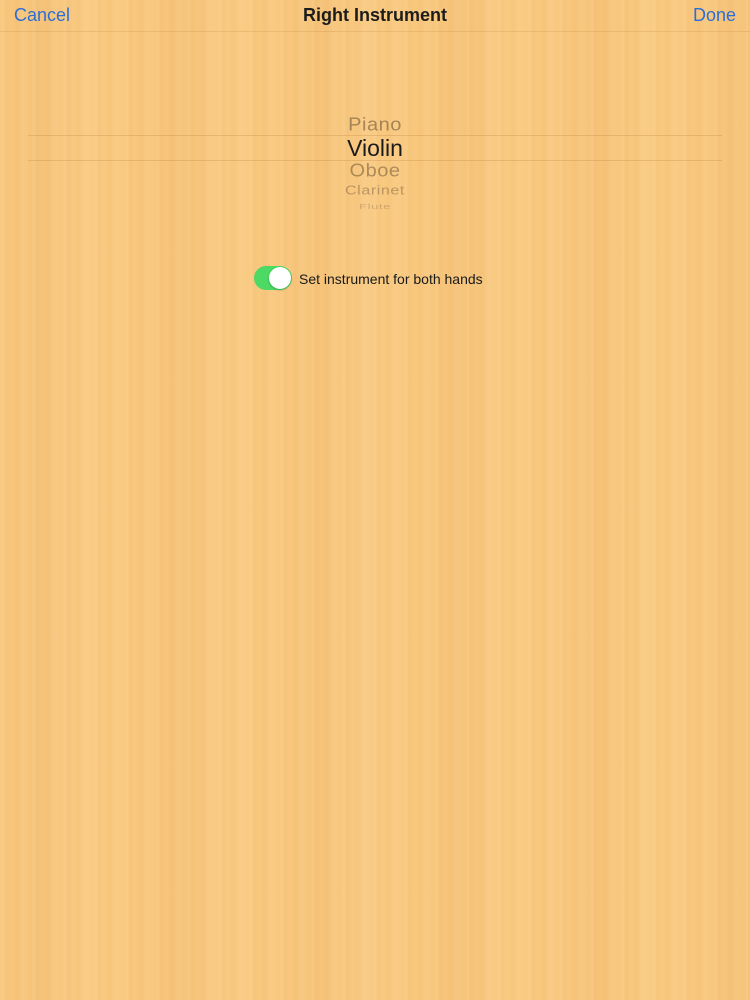 The width and height of the screenshot is (750, 1000). I want to click on switch-knob, so click(280, 278).